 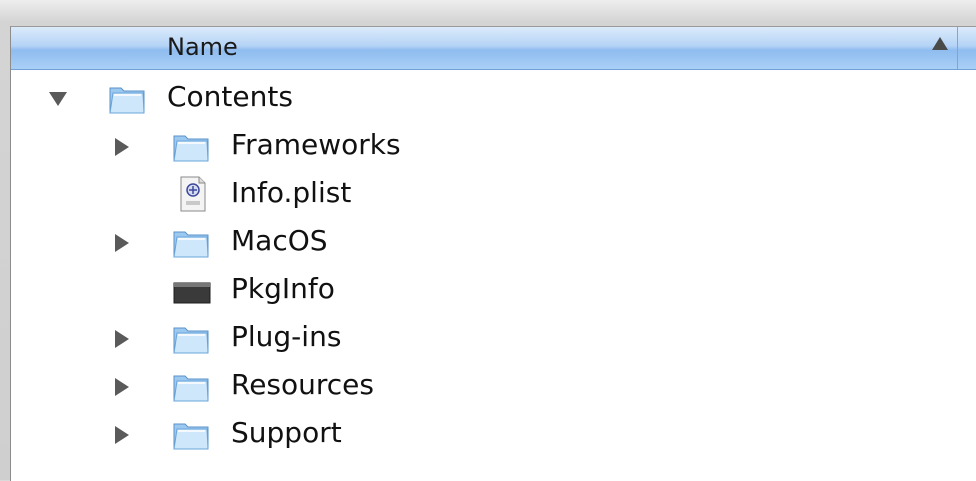 What do you see at coordinates (493, 196) in the screenshot?
I see `tree-row-info-plist: Info.plist` at bounding box center [493, 196].